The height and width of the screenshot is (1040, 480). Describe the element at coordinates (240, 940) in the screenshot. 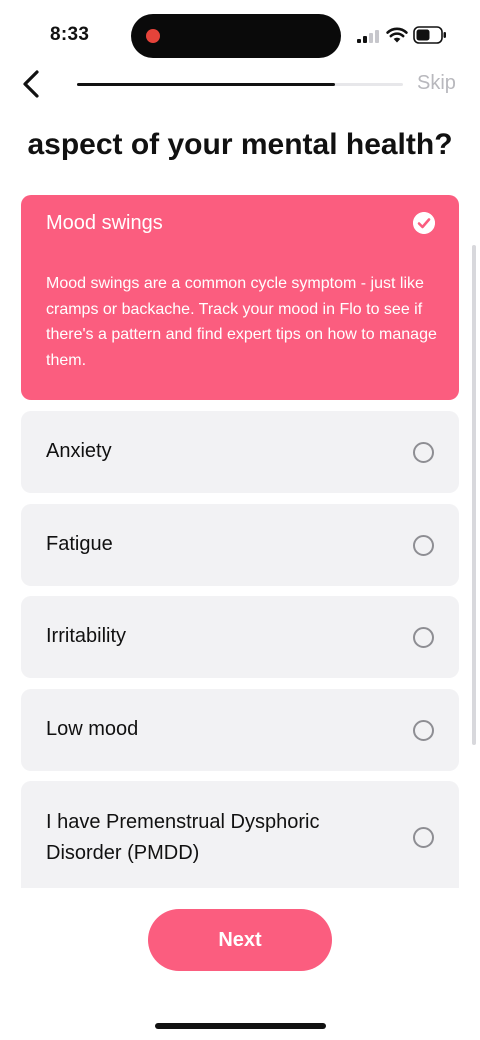

I see `next-button: Next` at that location.